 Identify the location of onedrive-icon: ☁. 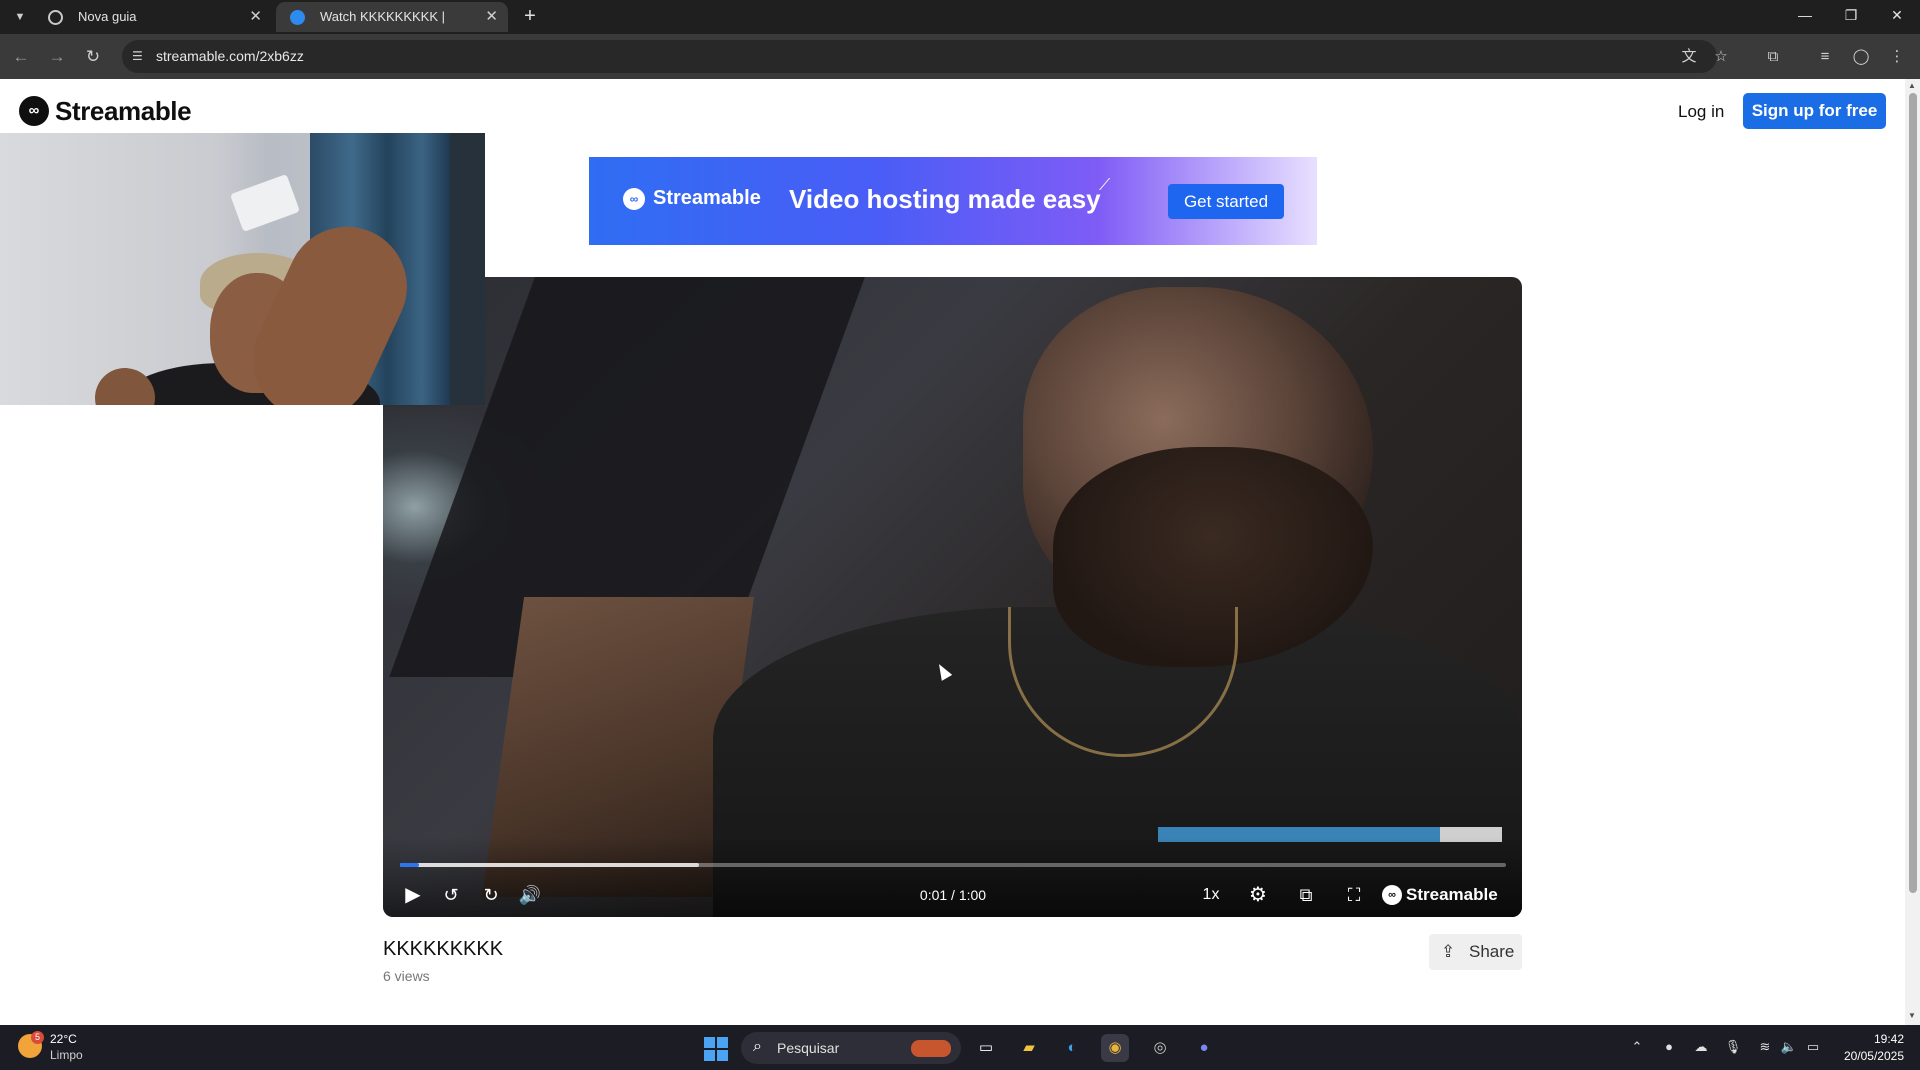
(1701, 1047).